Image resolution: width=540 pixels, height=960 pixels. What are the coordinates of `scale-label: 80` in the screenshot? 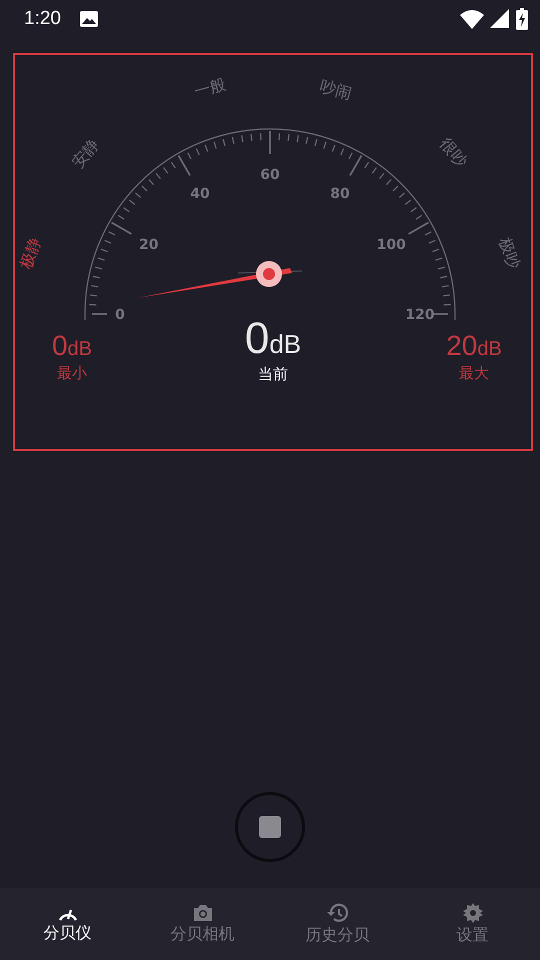 It's located at (340, 194).